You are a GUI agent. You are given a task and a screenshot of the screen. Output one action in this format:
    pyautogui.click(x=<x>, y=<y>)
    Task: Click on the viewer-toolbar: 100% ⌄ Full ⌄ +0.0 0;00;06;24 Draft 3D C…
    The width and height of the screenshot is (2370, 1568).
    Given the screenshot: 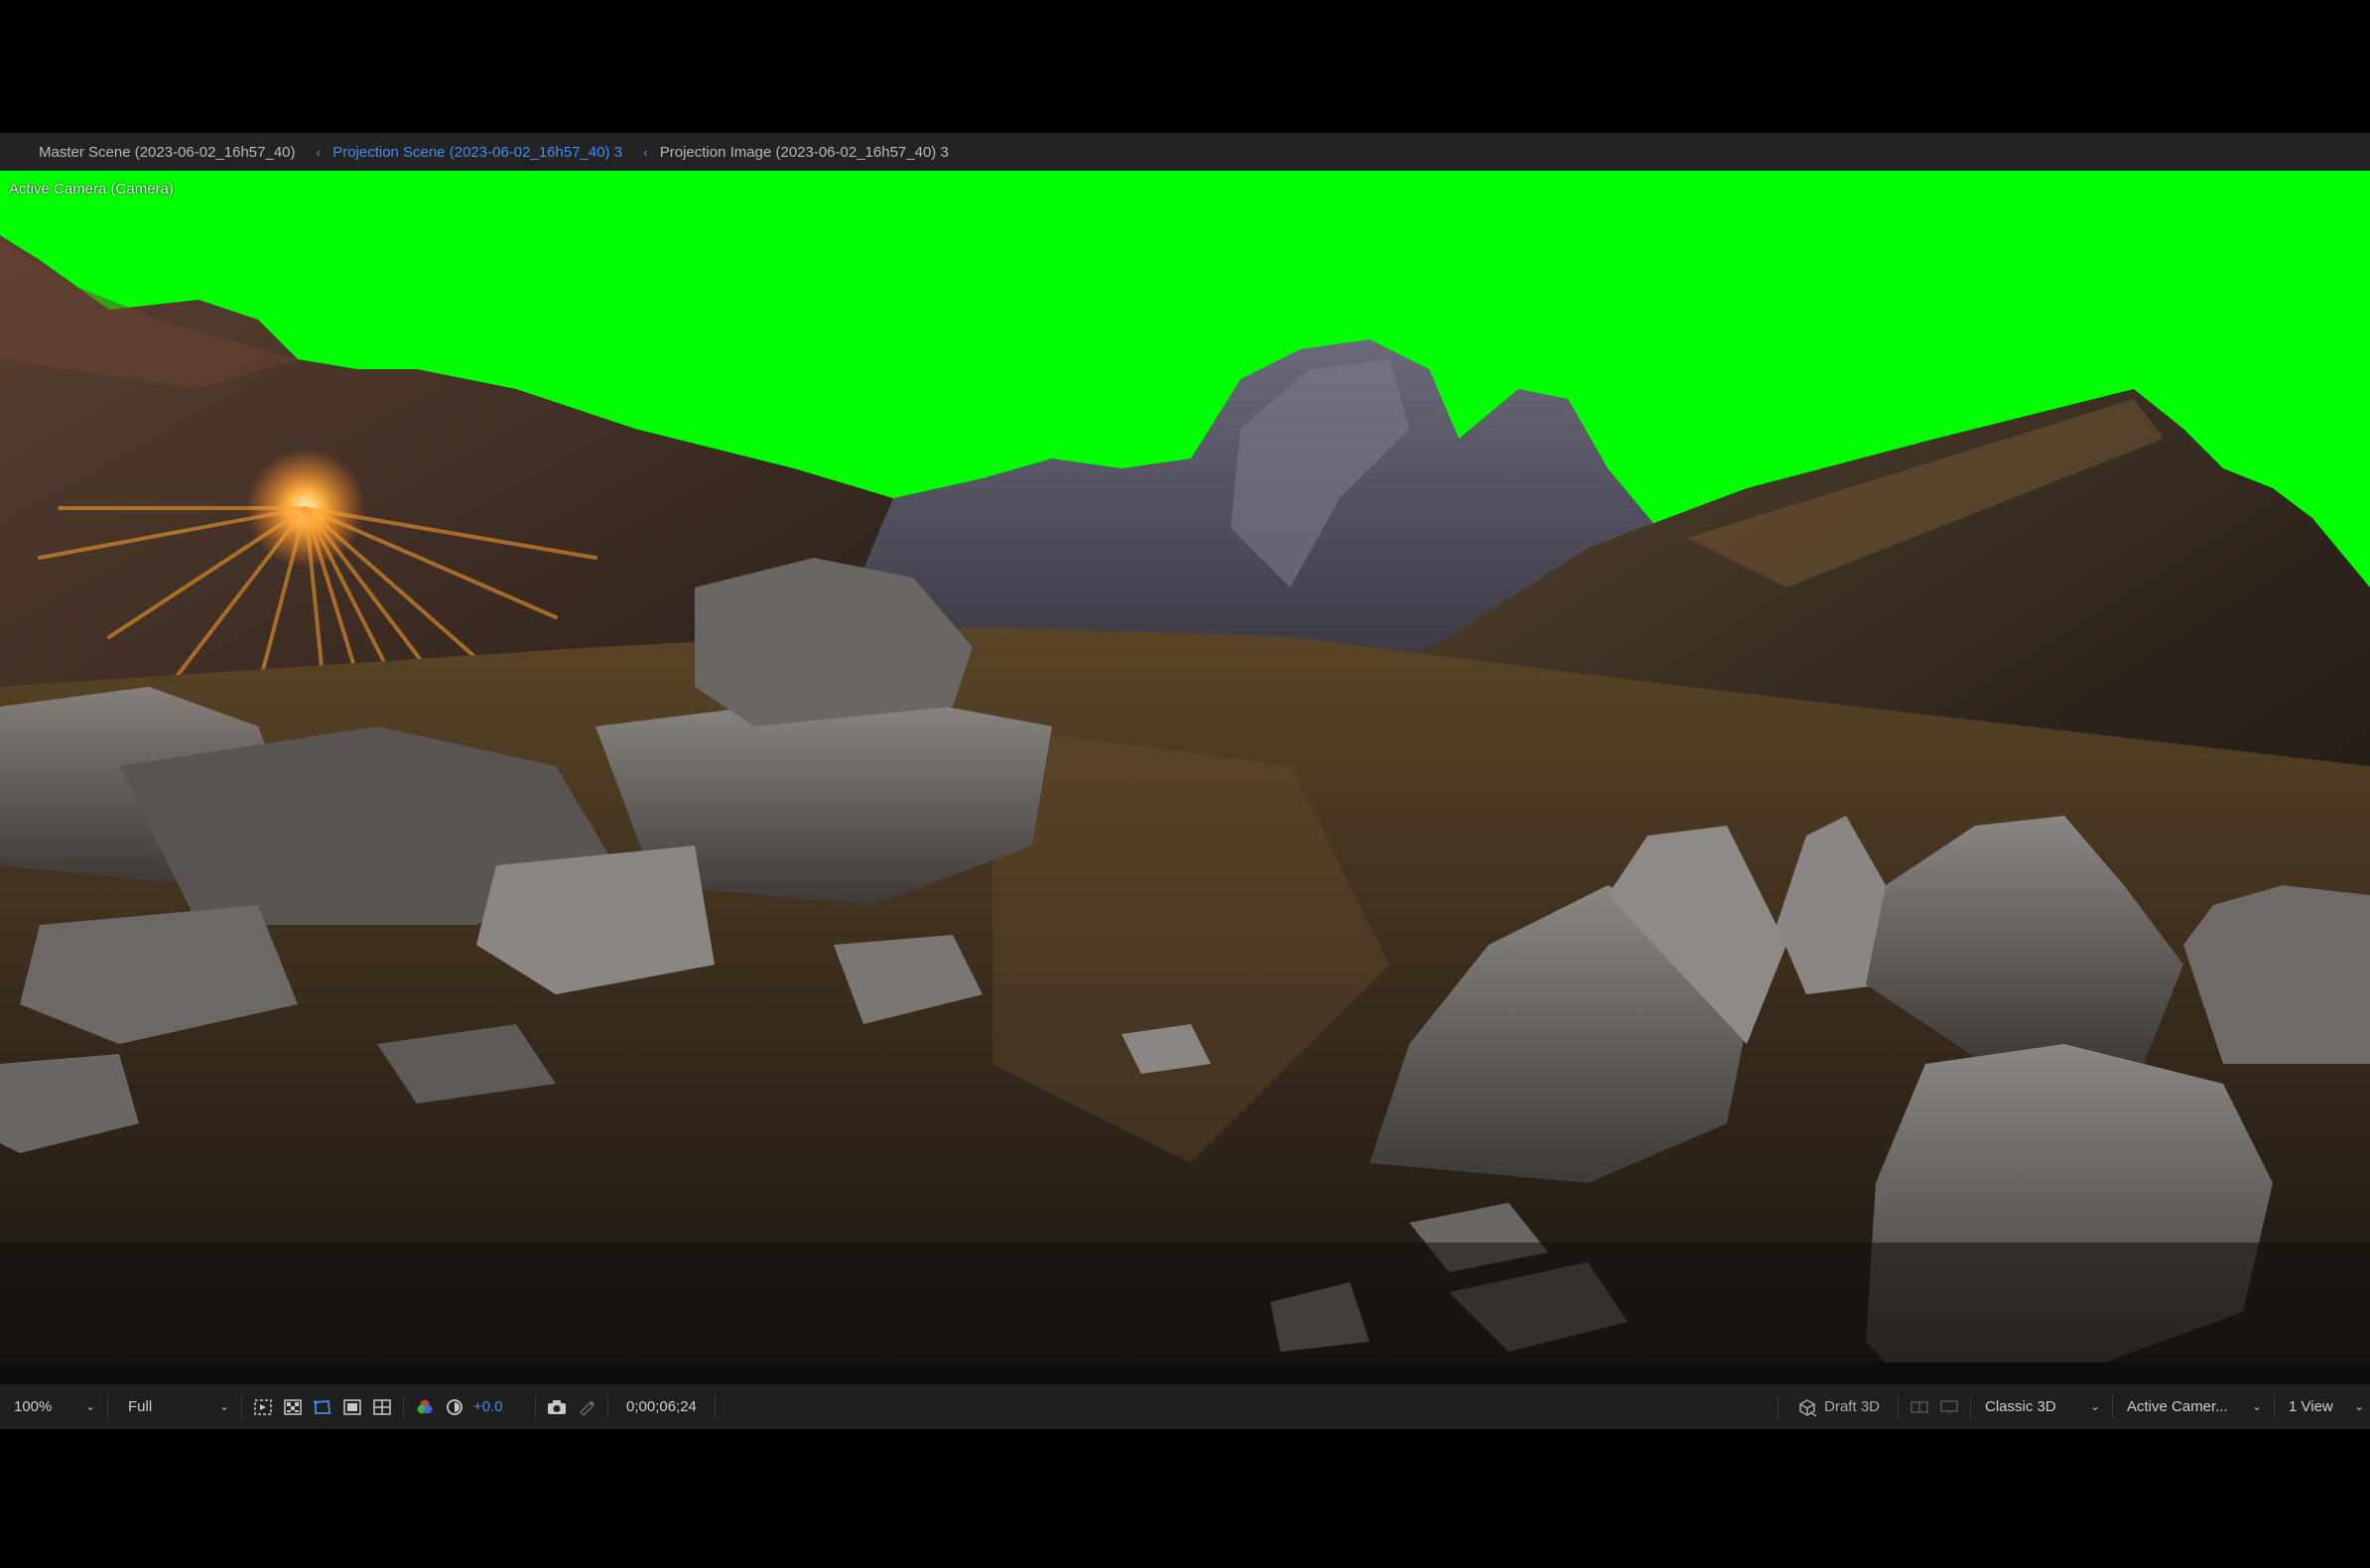 What is the action you would take?
    pyautogui.click(x=1185, y=1406)
    